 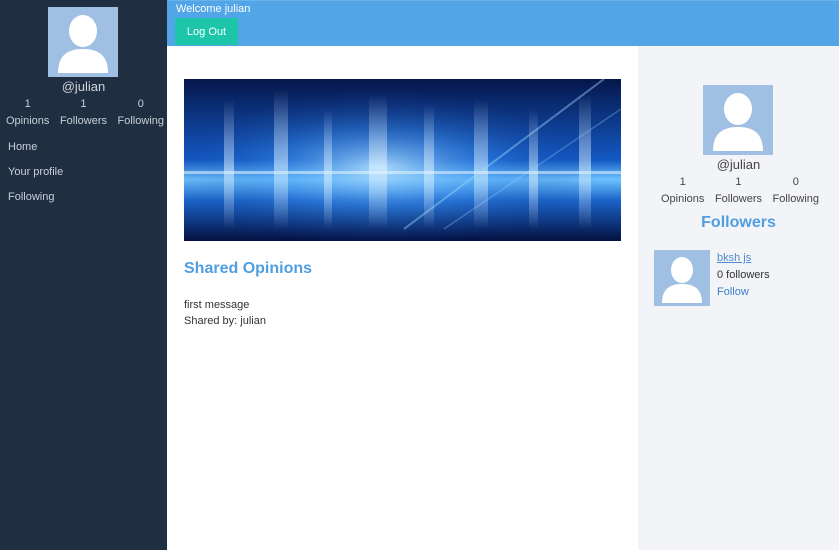 I want to click on opinion-item: first message Shared by: julian, so click(x=225, y=313).